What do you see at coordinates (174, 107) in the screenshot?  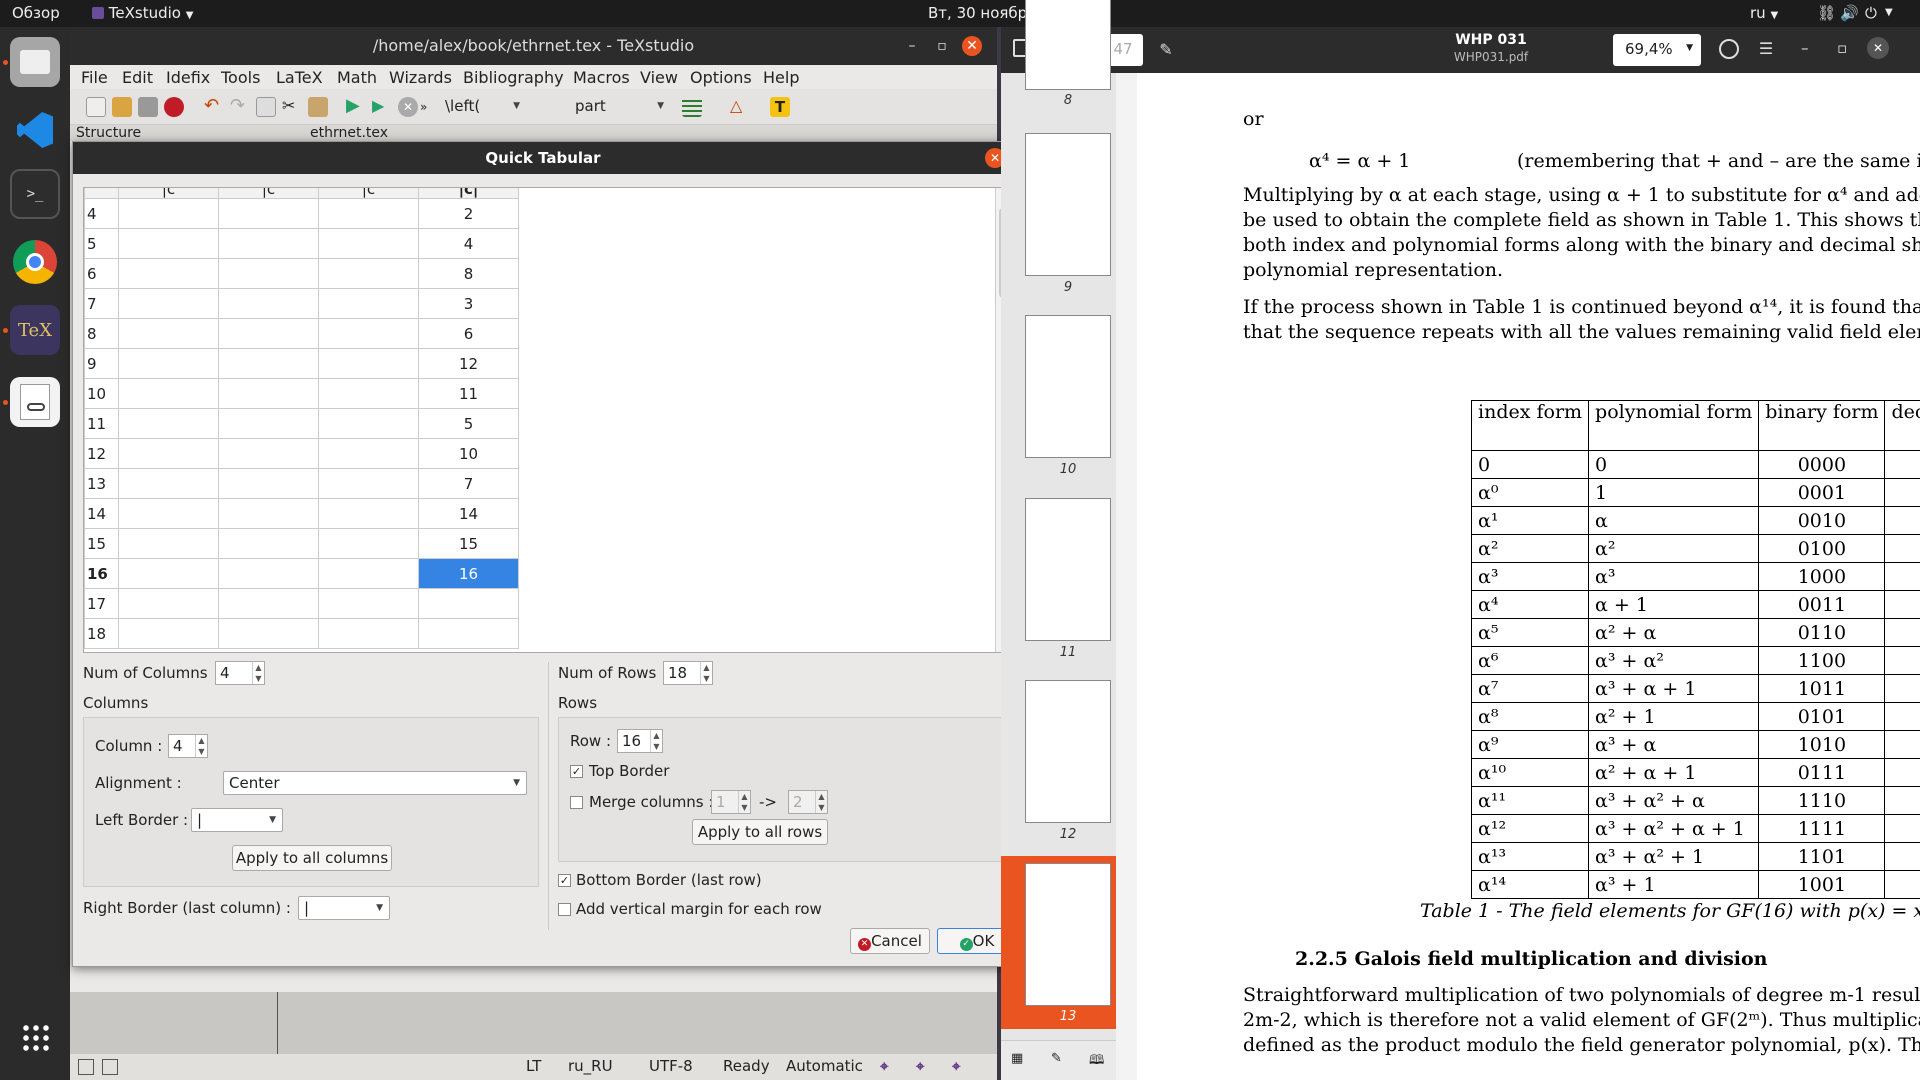 I see `close-file-icon` at bounding box center [174, 107].